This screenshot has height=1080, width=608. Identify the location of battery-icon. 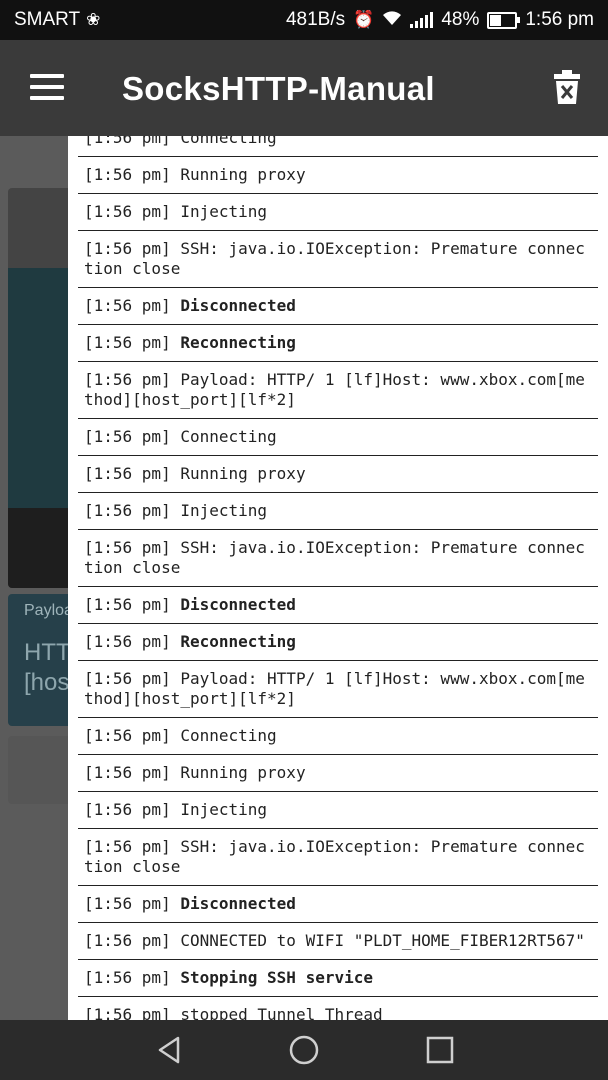
(504, 20).